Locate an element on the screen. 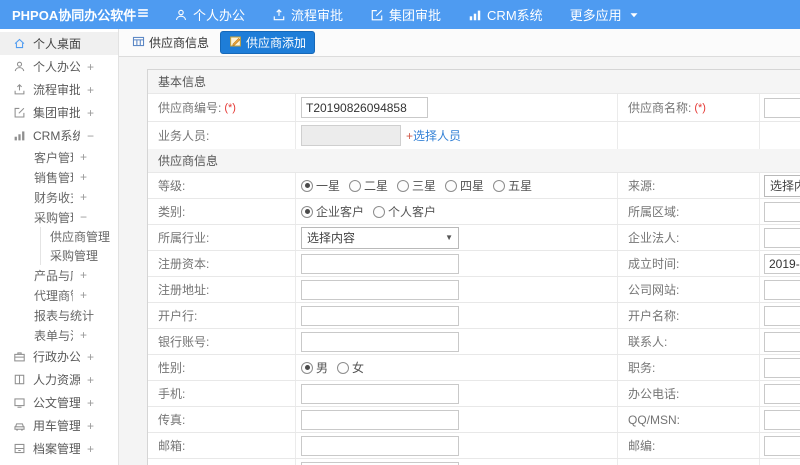 The width and height of the screenshot is (800, 465). field-label: 邮箱: is located at coordinates (172, 446).